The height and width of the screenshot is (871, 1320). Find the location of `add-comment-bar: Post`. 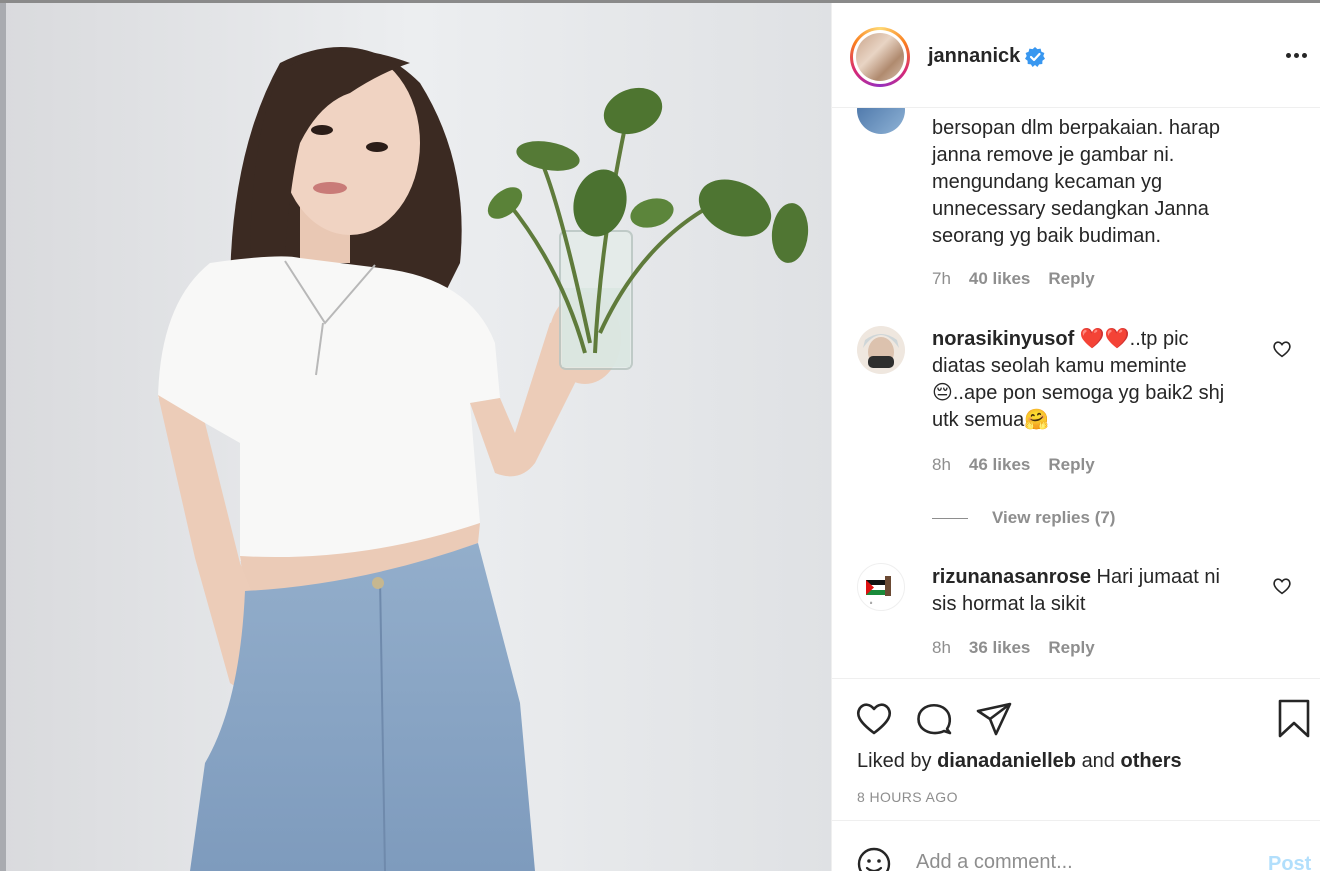

add-comment-bar: Post is located at coordinates (1076, 845).